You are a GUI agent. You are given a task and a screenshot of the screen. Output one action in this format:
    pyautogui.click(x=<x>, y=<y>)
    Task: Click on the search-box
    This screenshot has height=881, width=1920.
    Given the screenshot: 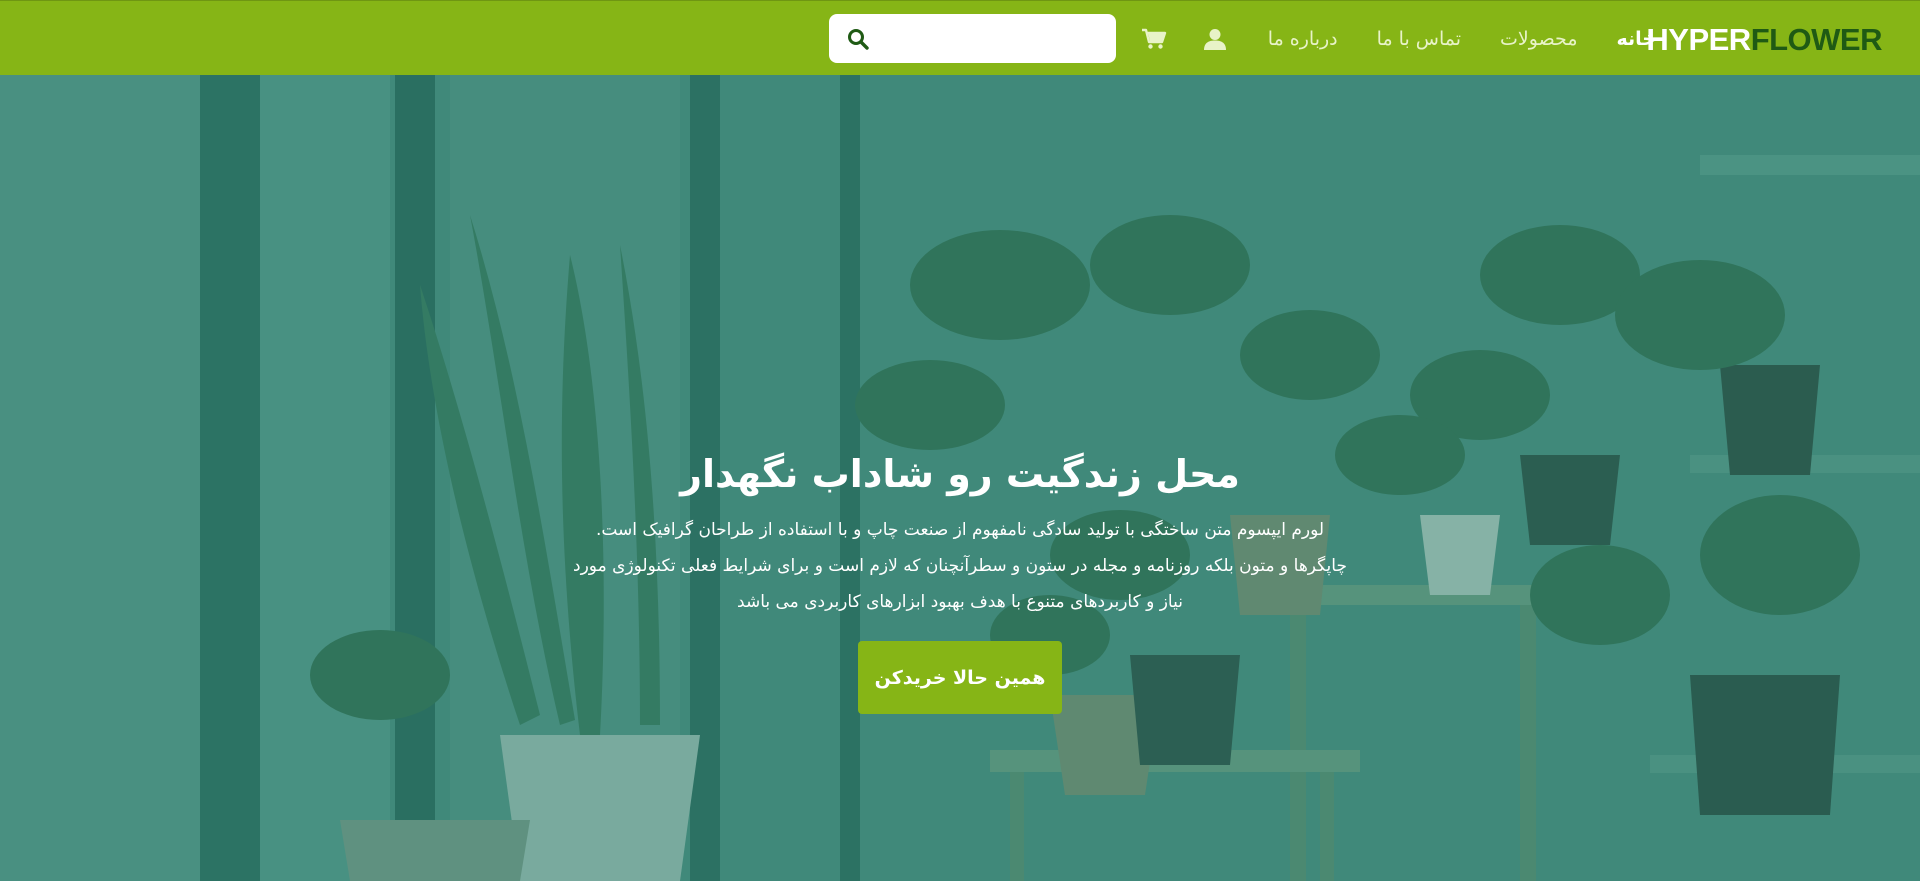 What is the action you would take?
    pyautogui.click(x=972, y=39)
    